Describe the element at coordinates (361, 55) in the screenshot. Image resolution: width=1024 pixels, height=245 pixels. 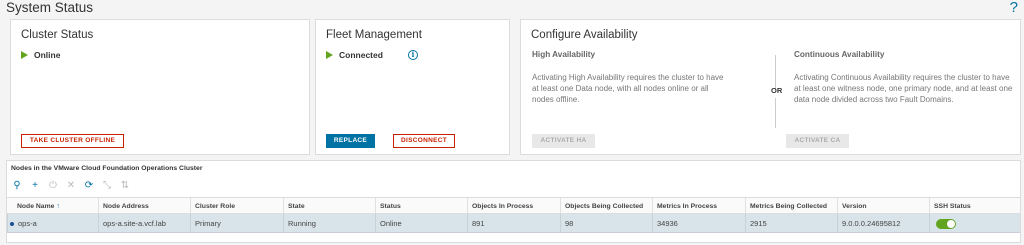
I see `fleet-status-text: Connected` at that location.